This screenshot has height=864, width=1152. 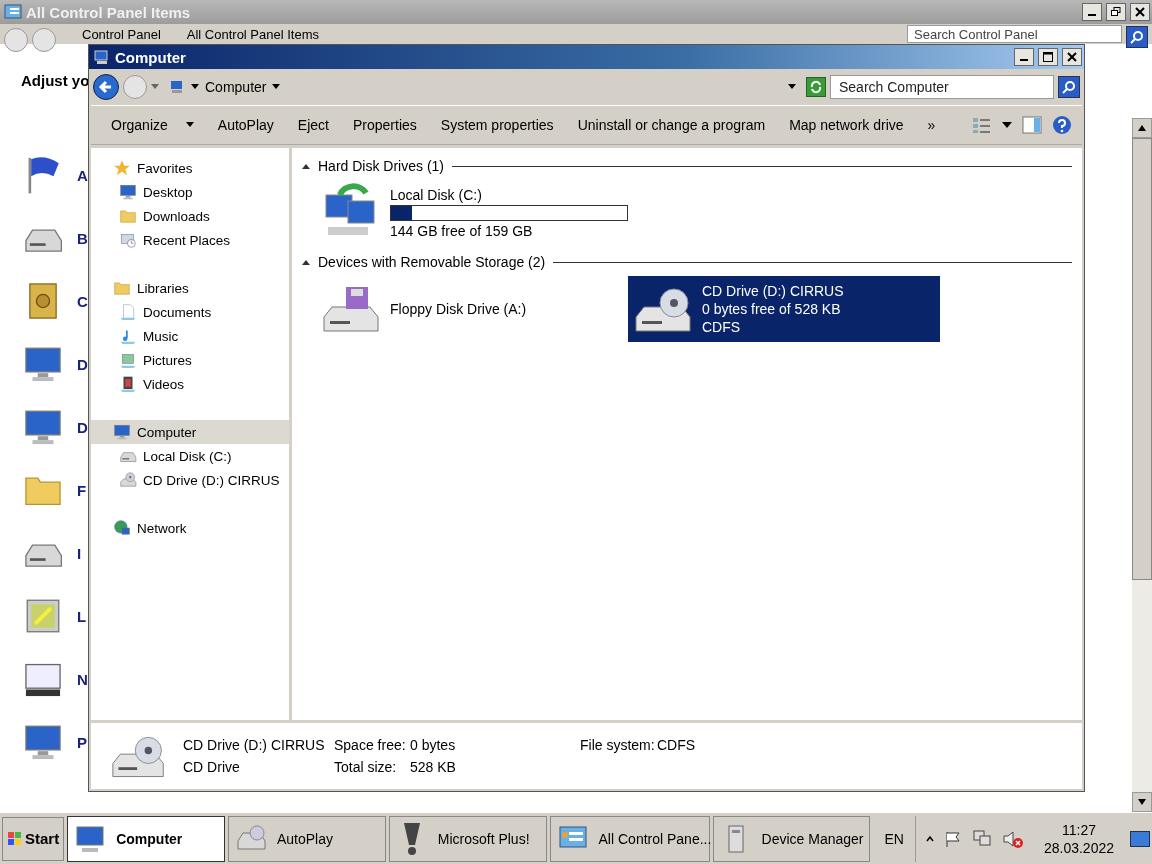 I want to click on show-desktop-button, so click(x=1140, y=838).